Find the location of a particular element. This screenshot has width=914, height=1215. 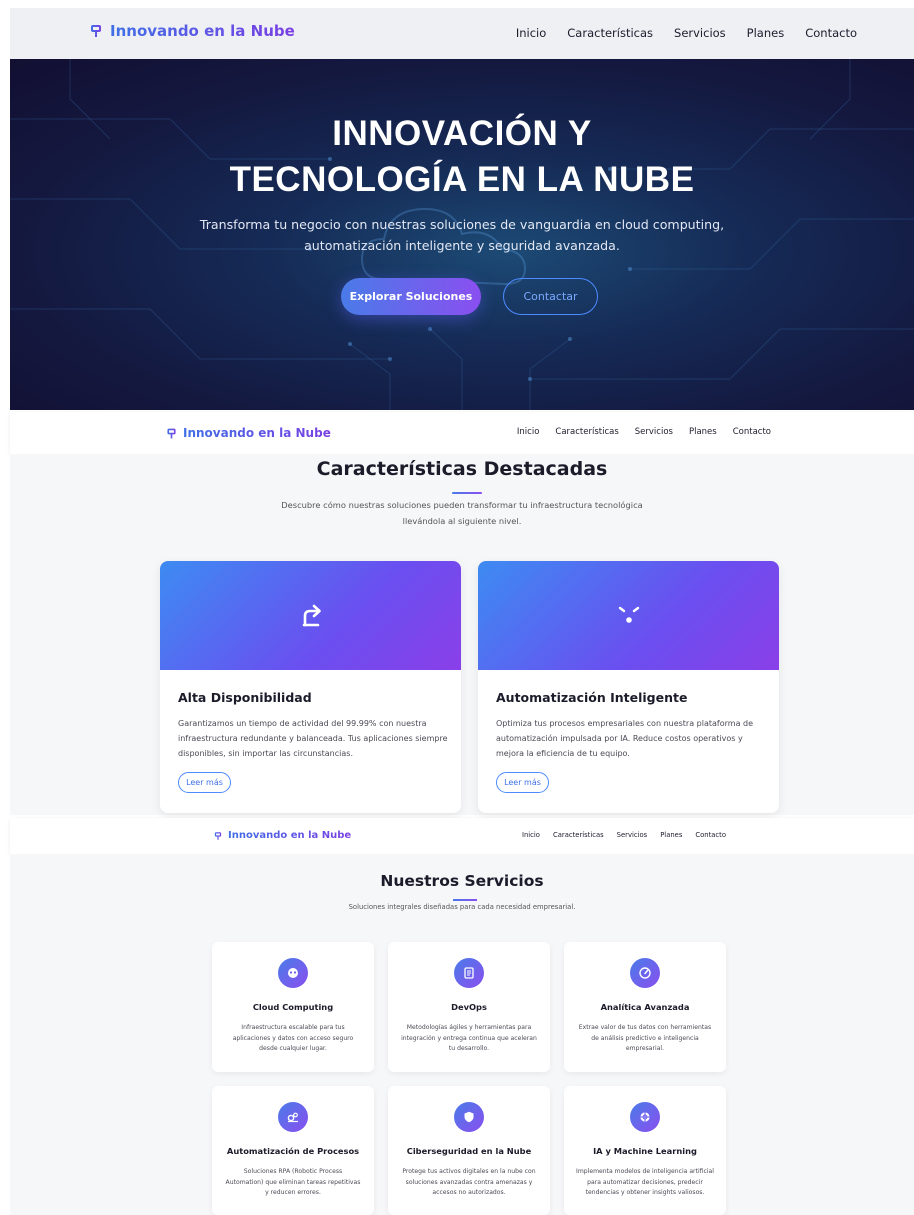

redo-arrow-icon is located at coordinates (311, 615).